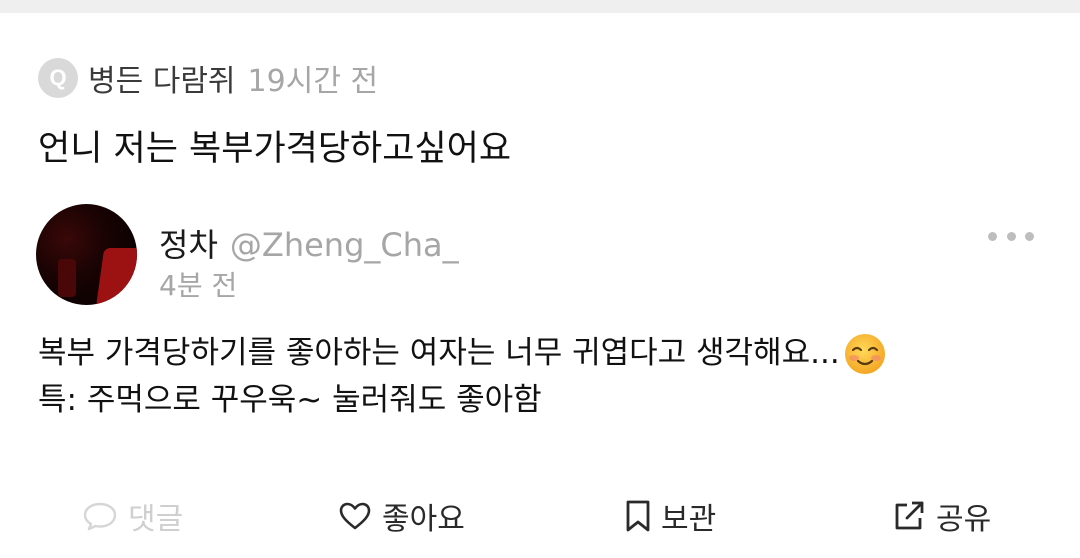 The image size is (1080, 558). What do you see at coordinates (275, 149) in the screenshot?
I see `question-text: 언니 저는 복부가격당하고싶어요` at bounding box center [275, 149].